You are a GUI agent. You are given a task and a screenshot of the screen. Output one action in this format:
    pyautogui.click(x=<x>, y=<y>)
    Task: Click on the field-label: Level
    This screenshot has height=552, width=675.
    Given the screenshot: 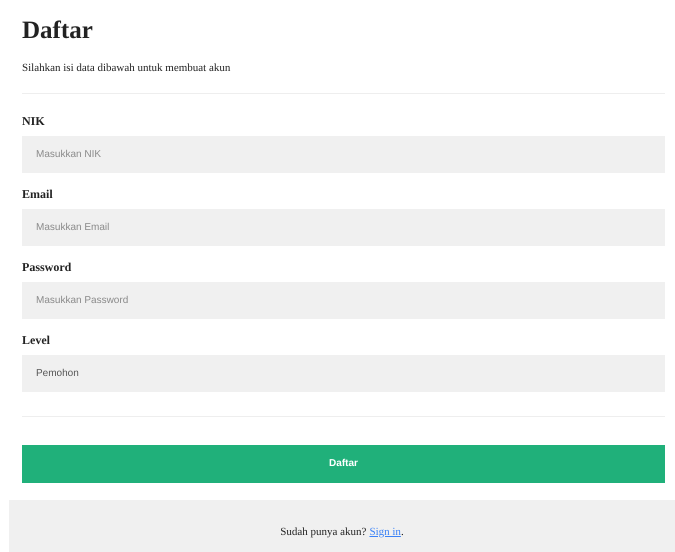 What is the action you would take?
    pyautogui.click(x=36, y=340)
    